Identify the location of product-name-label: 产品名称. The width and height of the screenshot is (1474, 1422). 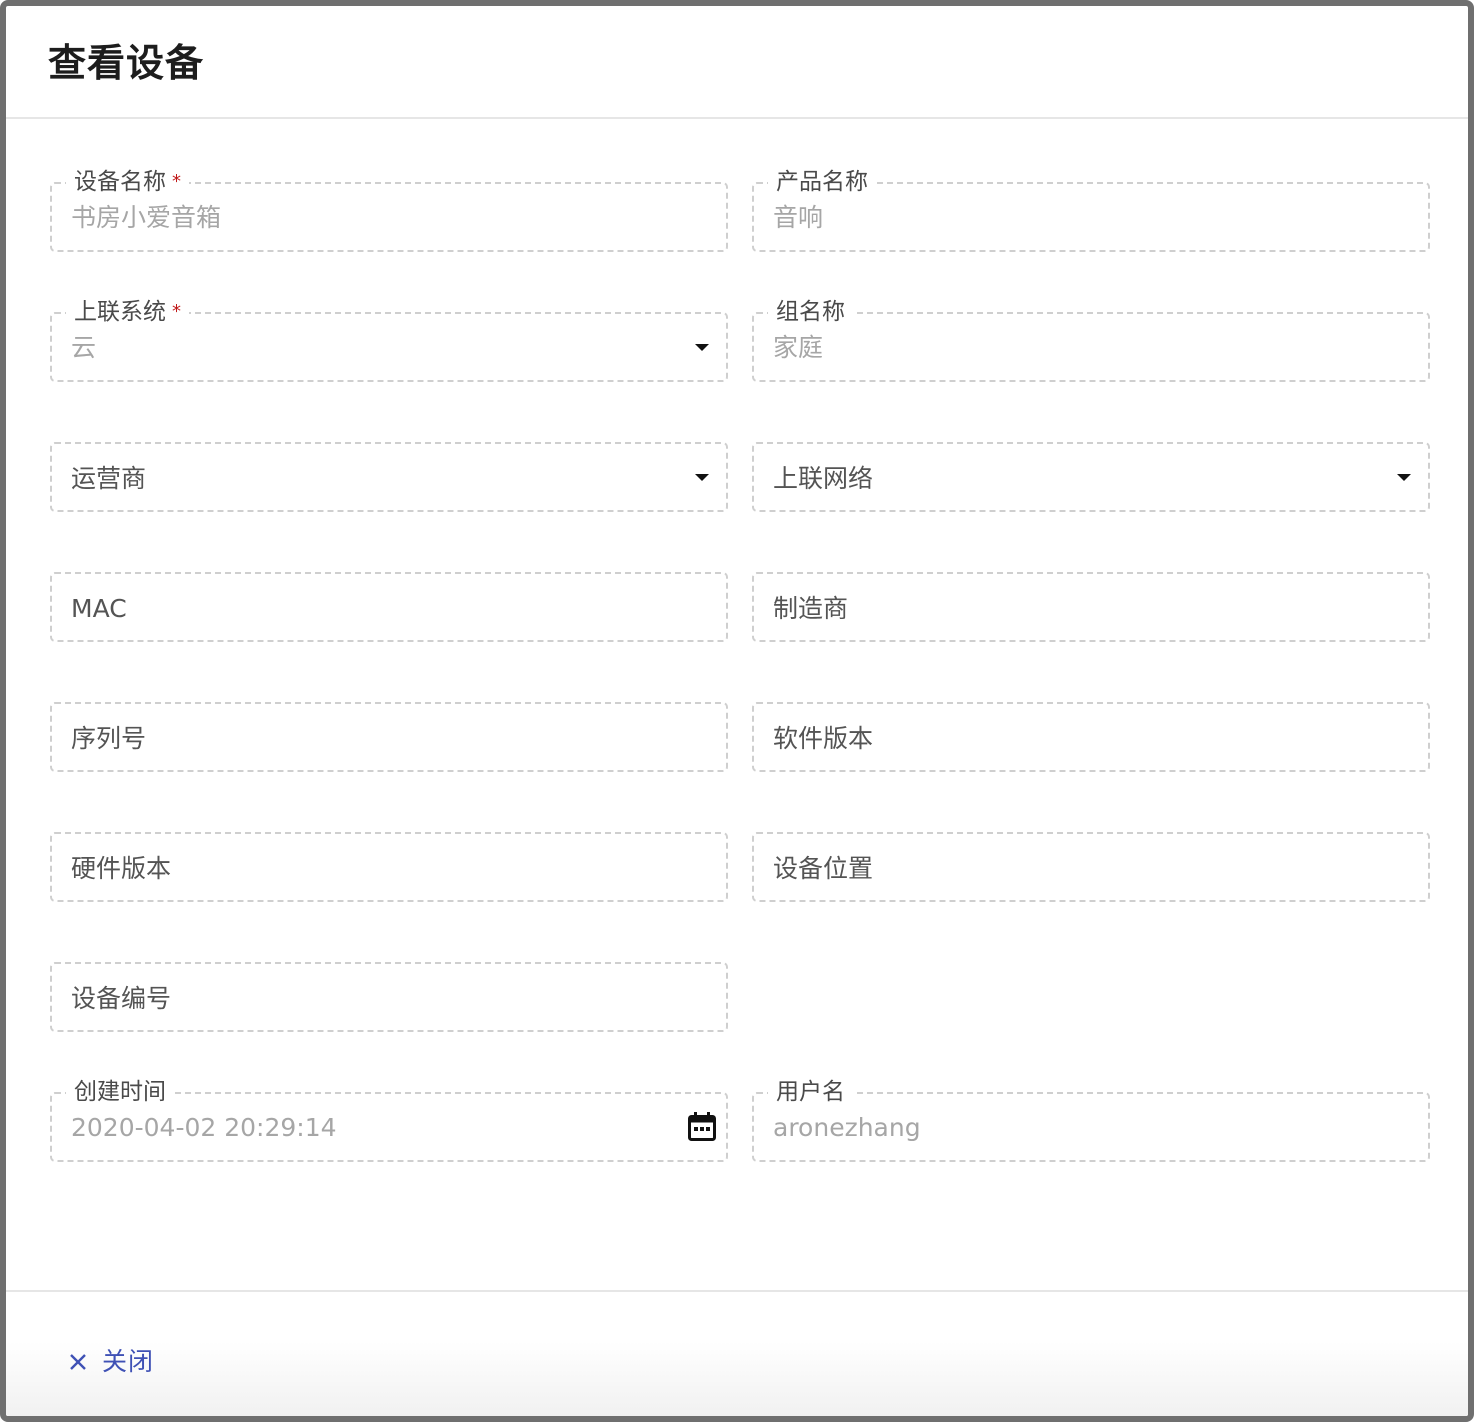
(822, 182).